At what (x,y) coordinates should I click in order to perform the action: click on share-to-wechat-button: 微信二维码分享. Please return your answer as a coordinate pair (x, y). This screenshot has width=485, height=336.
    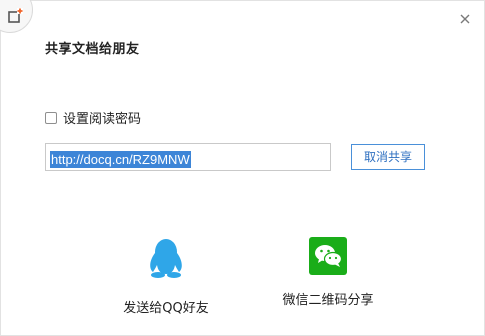
    Looking at the image, I should click on (328, 272).